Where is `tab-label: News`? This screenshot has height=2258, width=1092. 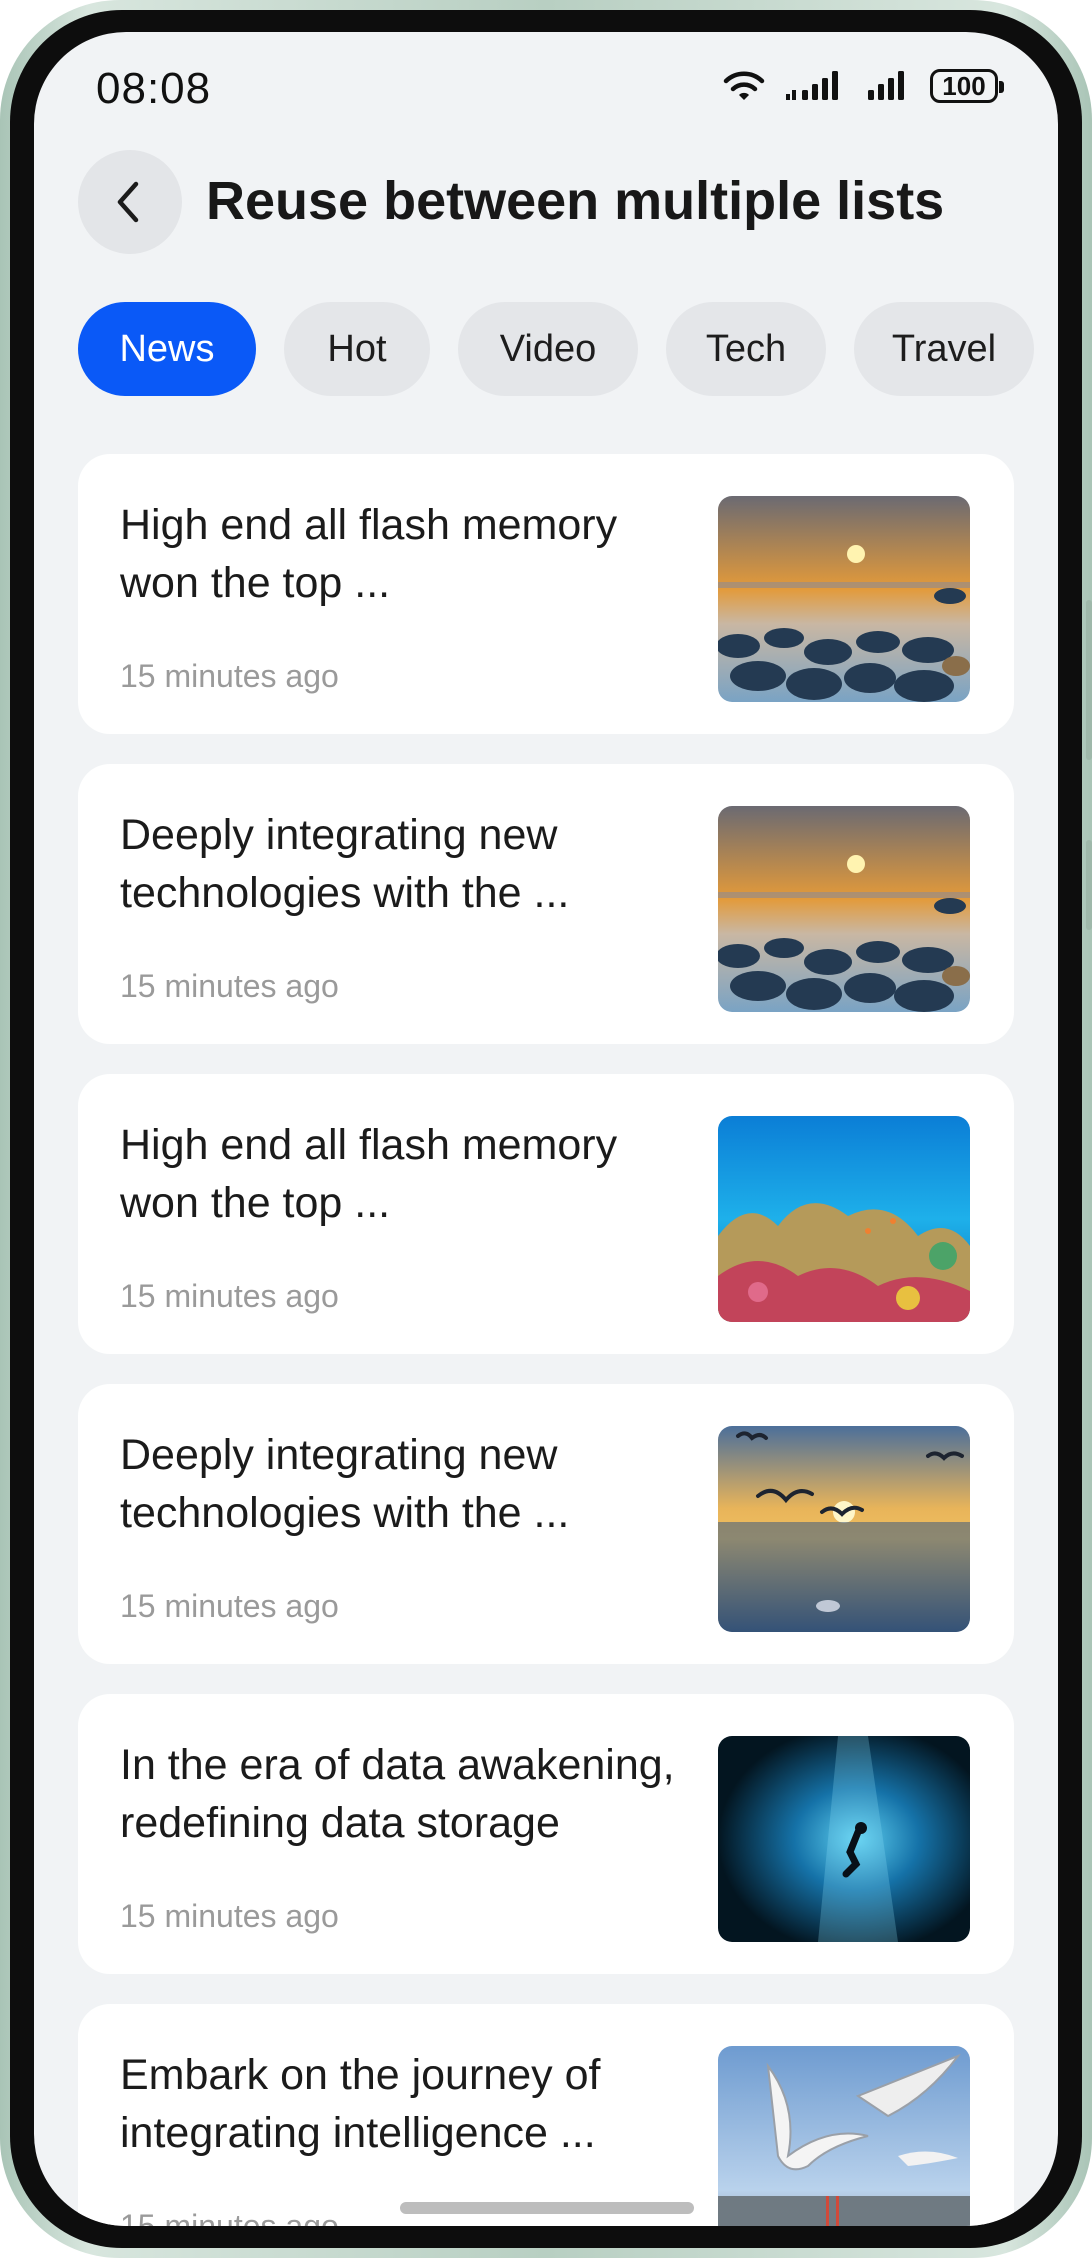 tab-label: News is located at coordinates (167, 348).